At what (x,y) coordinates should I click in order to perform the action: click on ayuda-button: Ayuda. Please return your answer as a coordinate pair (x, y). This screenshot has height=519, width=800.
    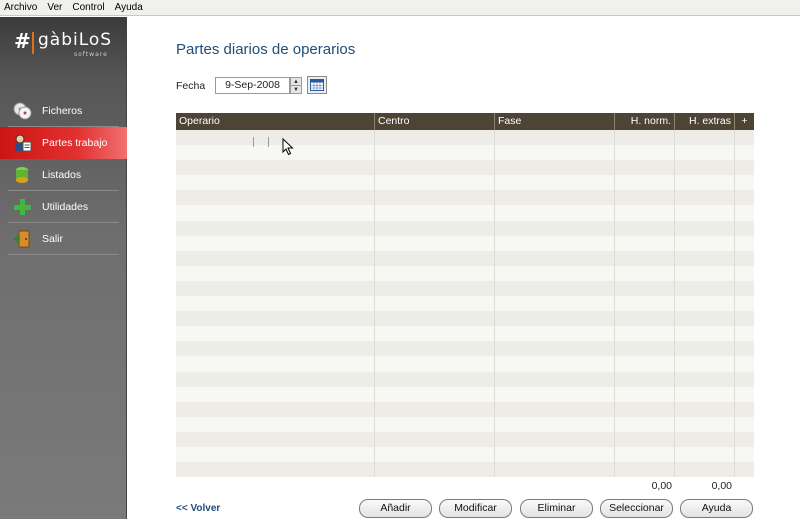
    Looking at the image, I should click on (716, 508).